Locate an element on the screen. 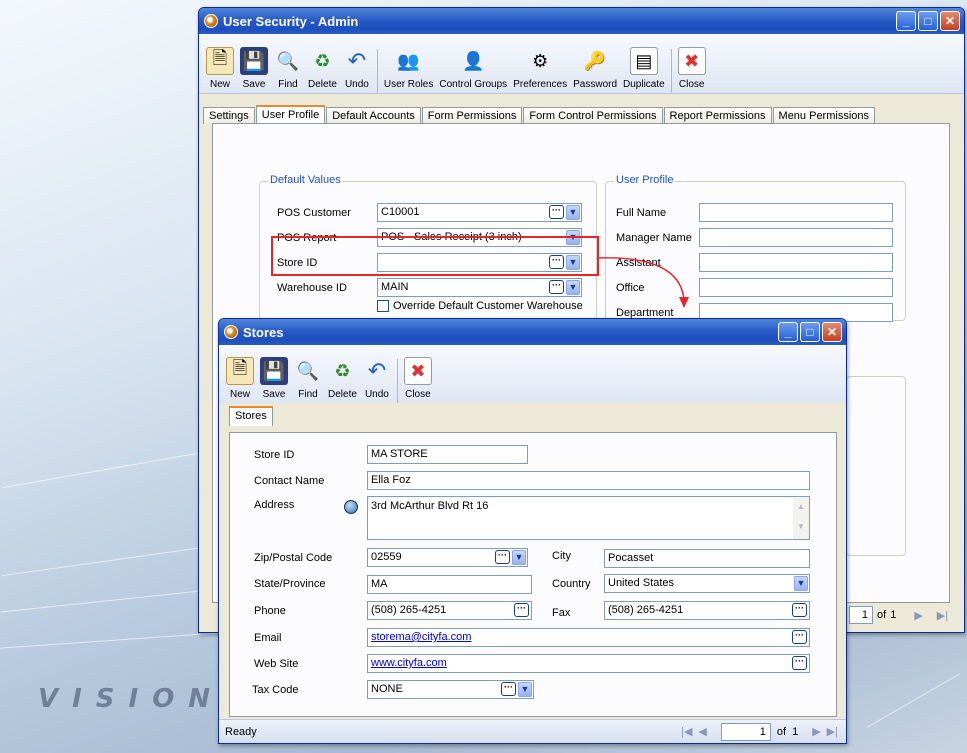 The height and width of the screenshot is (753, 967). tab-stores: Stores is located at coordinates (251, 416).